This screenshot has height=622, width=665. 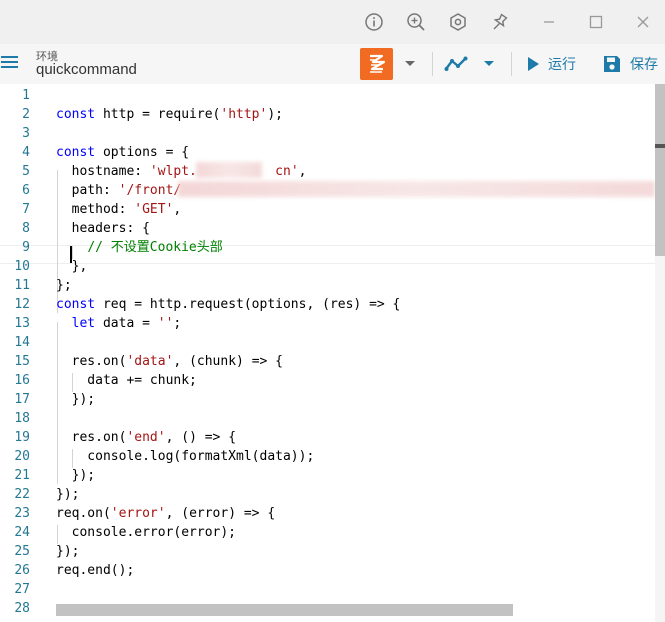 I want to click on code-token: 'wlpt., so click(x=173, y=171).